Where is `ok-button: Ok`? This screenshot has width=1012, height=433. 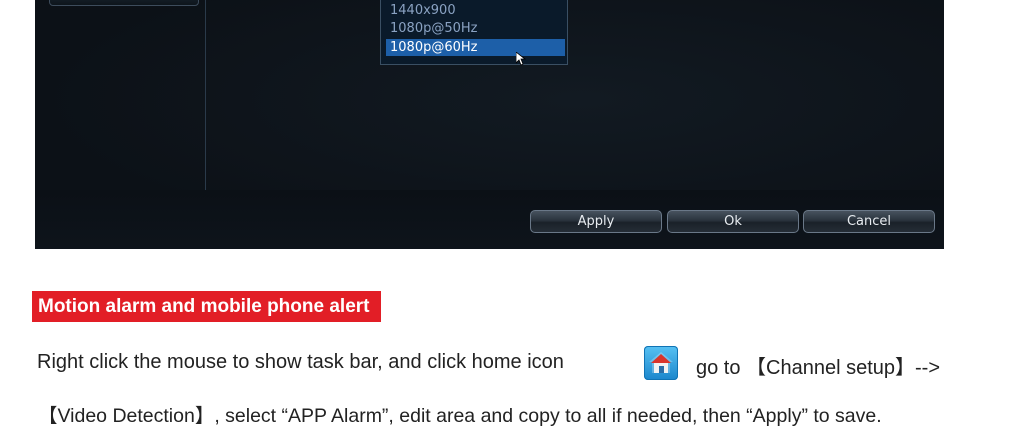 ok-button: Ok is located at coordinates (733, 221).